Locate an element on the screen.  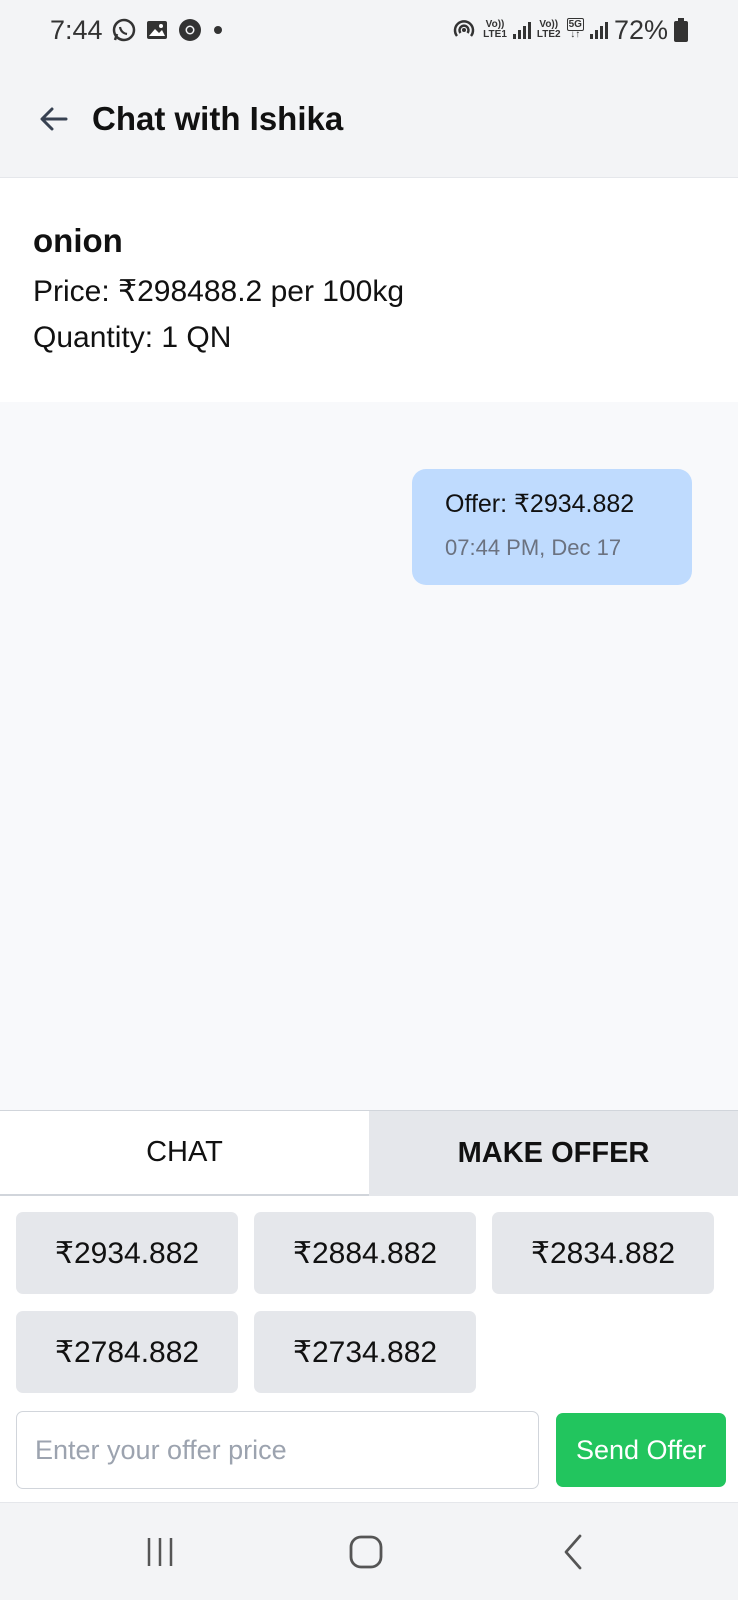
sim2-indicator: Vo)) LTE2 is located at coordinates (549, 30).